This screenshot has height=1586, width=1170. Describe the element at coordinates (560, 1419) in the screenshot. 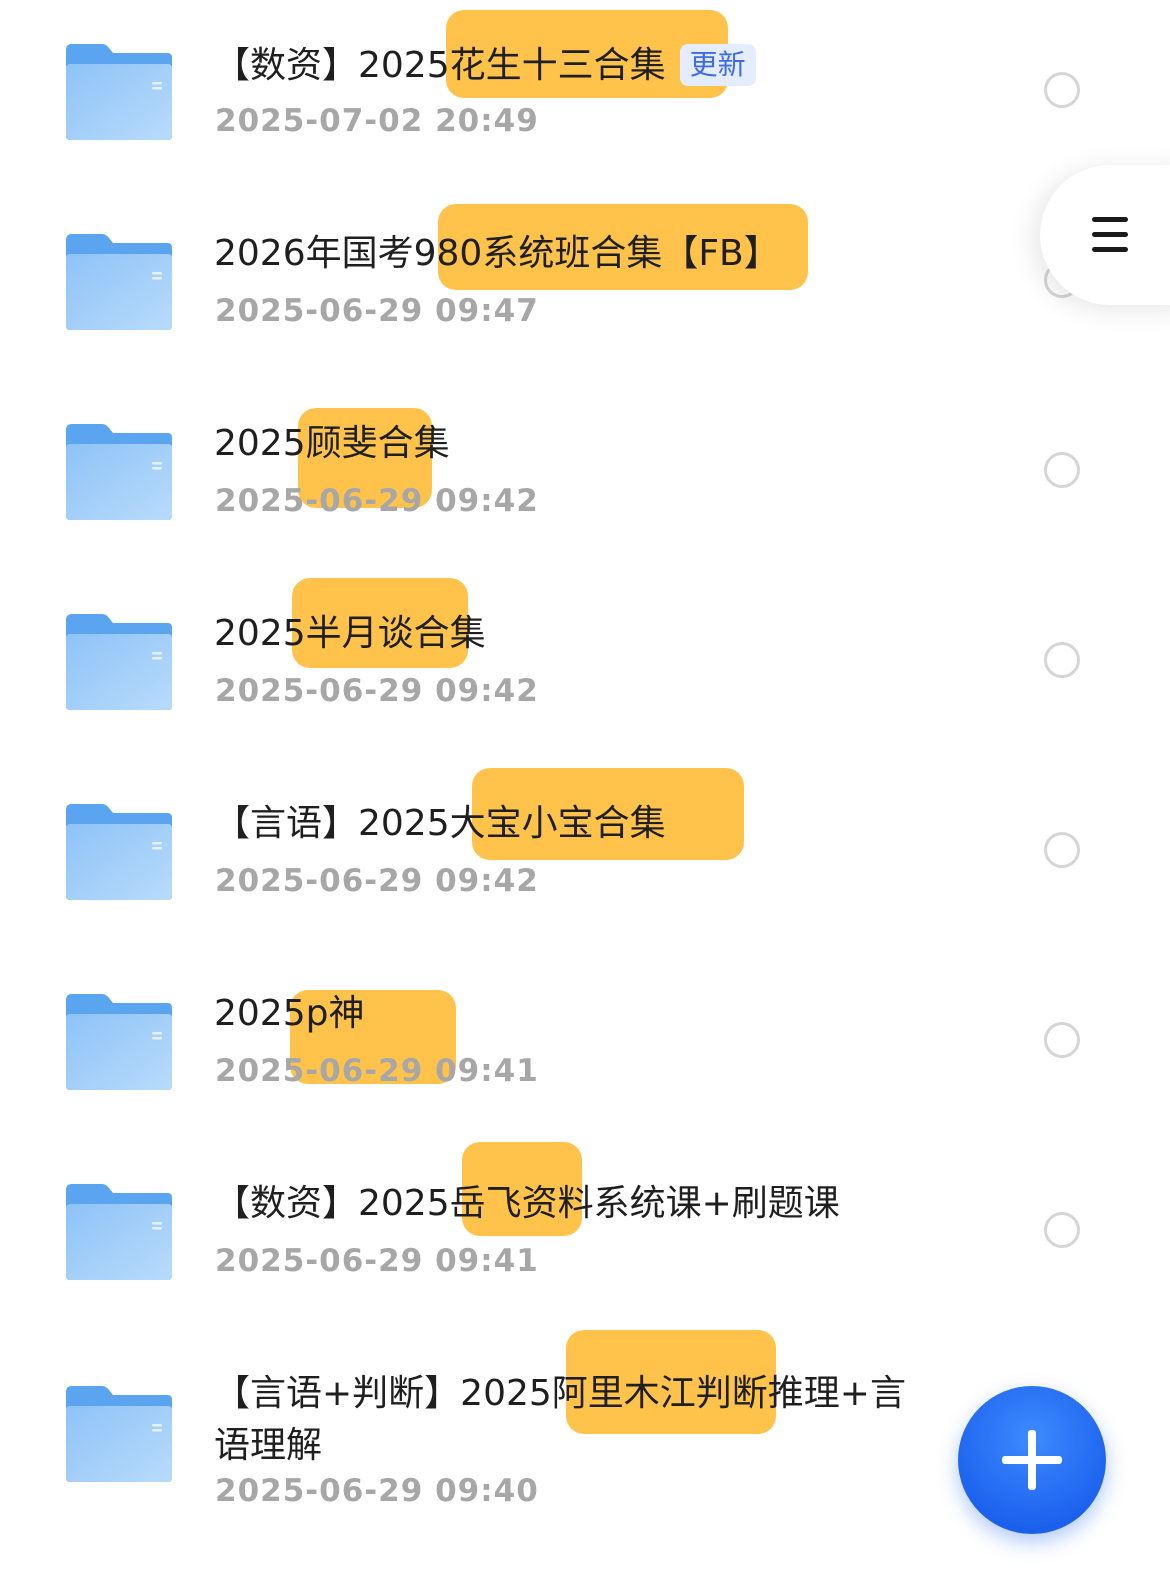

I see `file-name: 【言语+判断】2025阿里木江判断推理+言语理解` at that location.